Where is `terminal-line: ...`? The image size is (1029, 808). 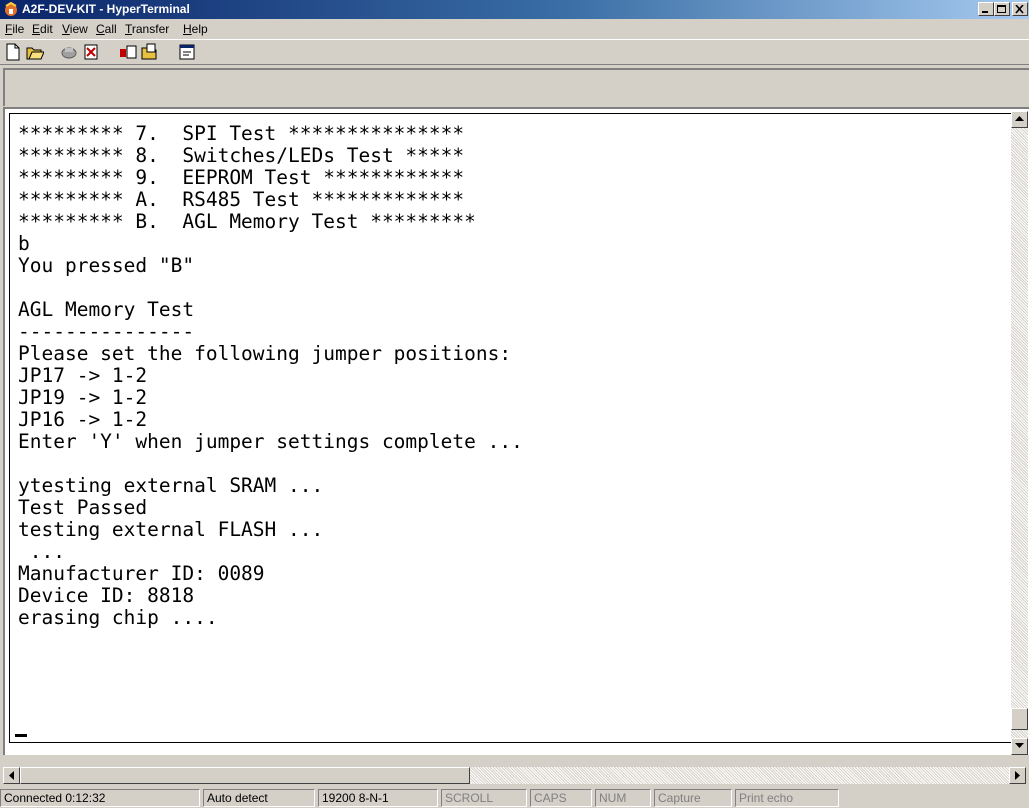
terminal-line: ... is located at coordinates (41, 551).